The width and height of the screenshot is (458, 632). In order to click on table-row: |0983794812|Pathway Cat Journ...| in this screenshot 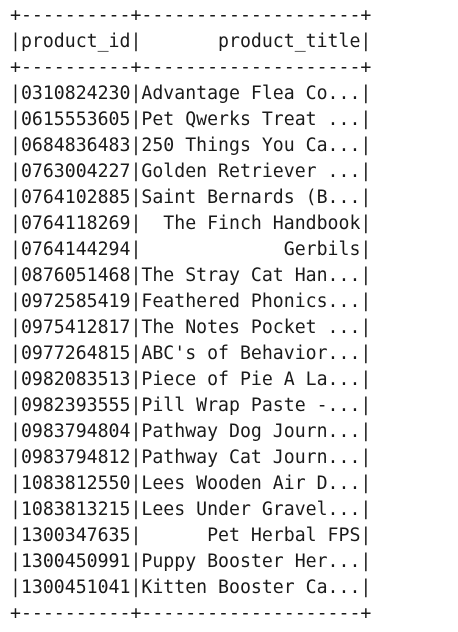, I will do `click(191, 457)`.